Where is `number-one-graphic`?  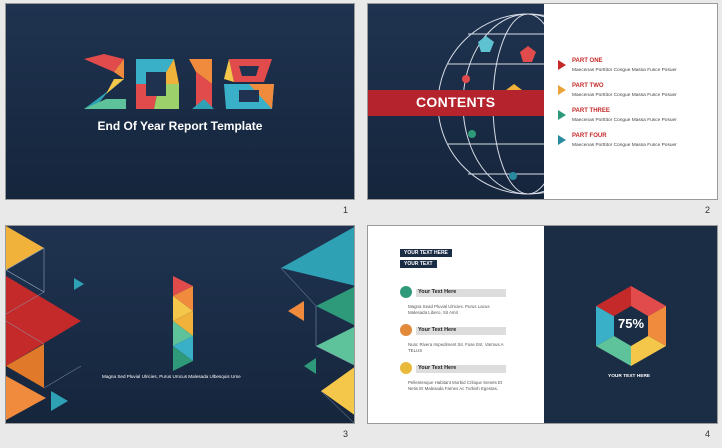 number-one-graphic is located at coordinates (183, 323).